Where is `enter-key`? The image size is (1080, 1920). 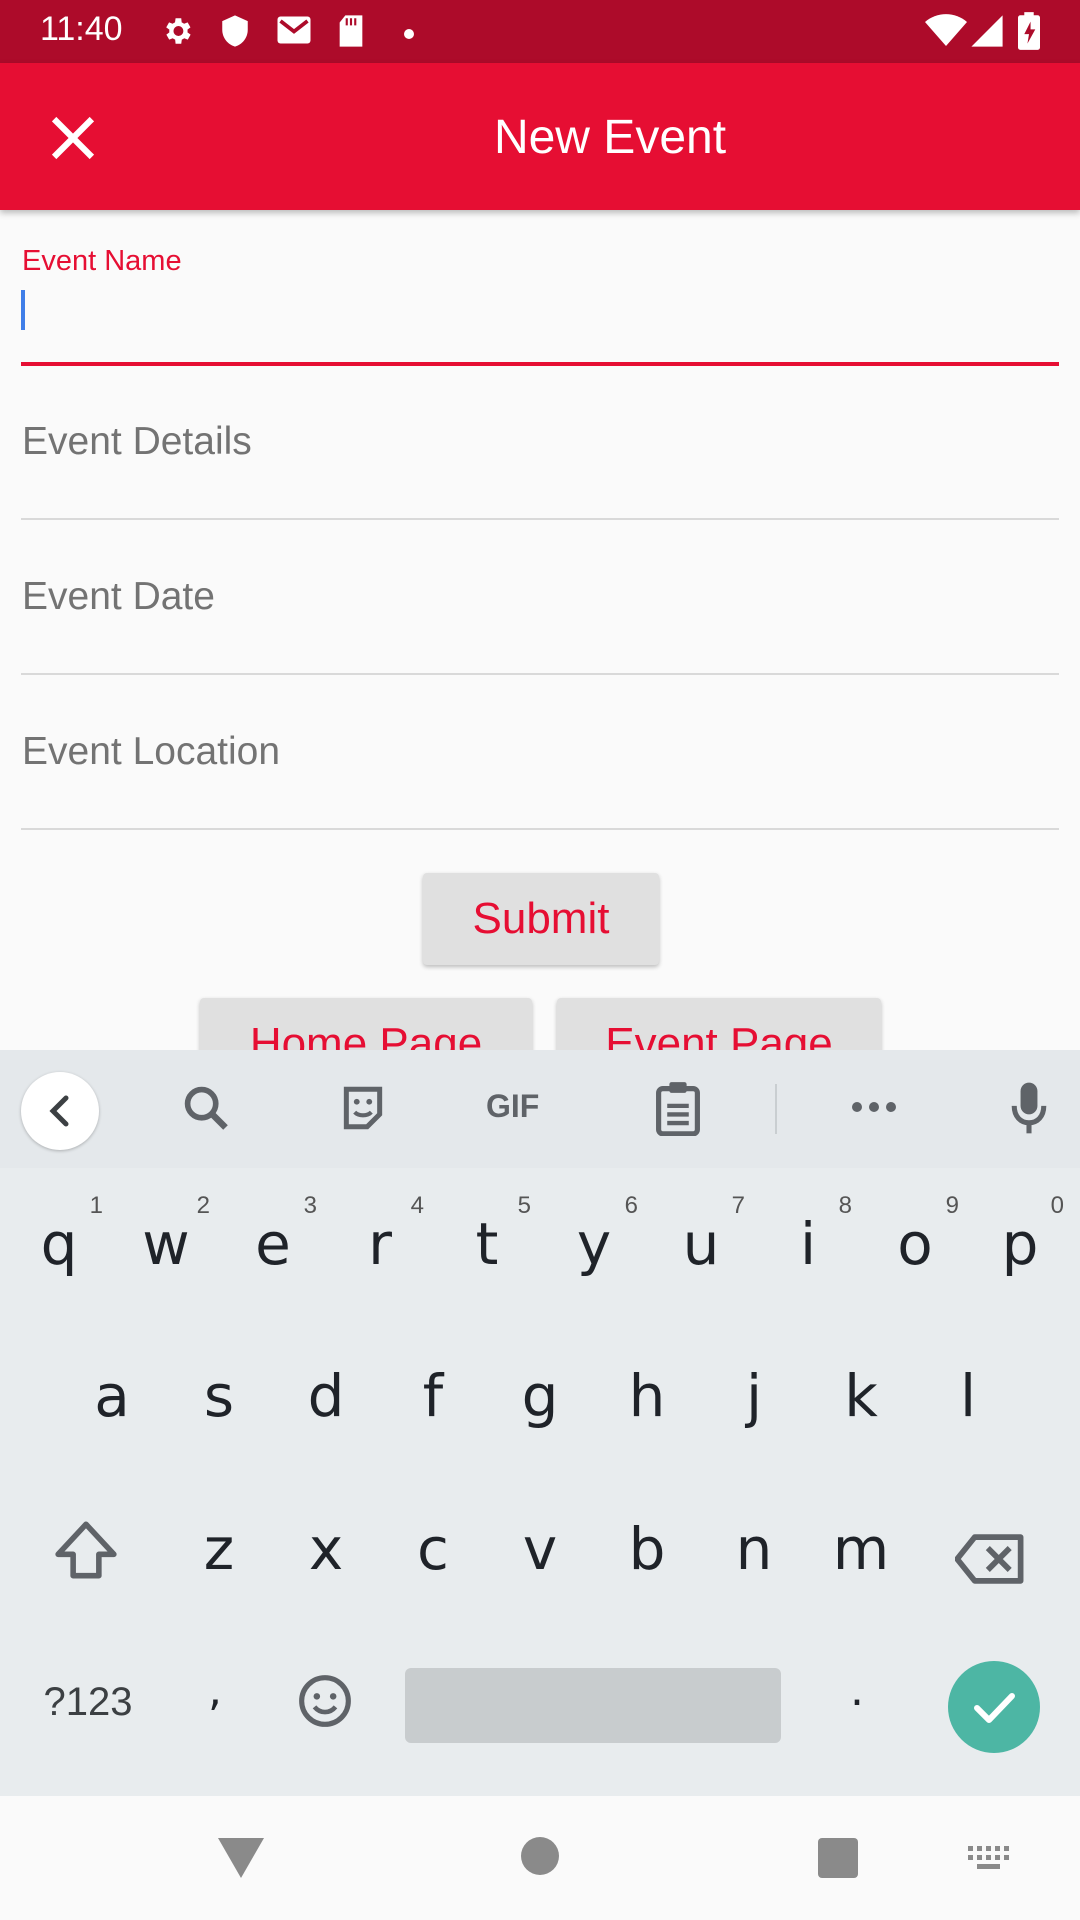 enter-key is located at coordinates (994, 1707).